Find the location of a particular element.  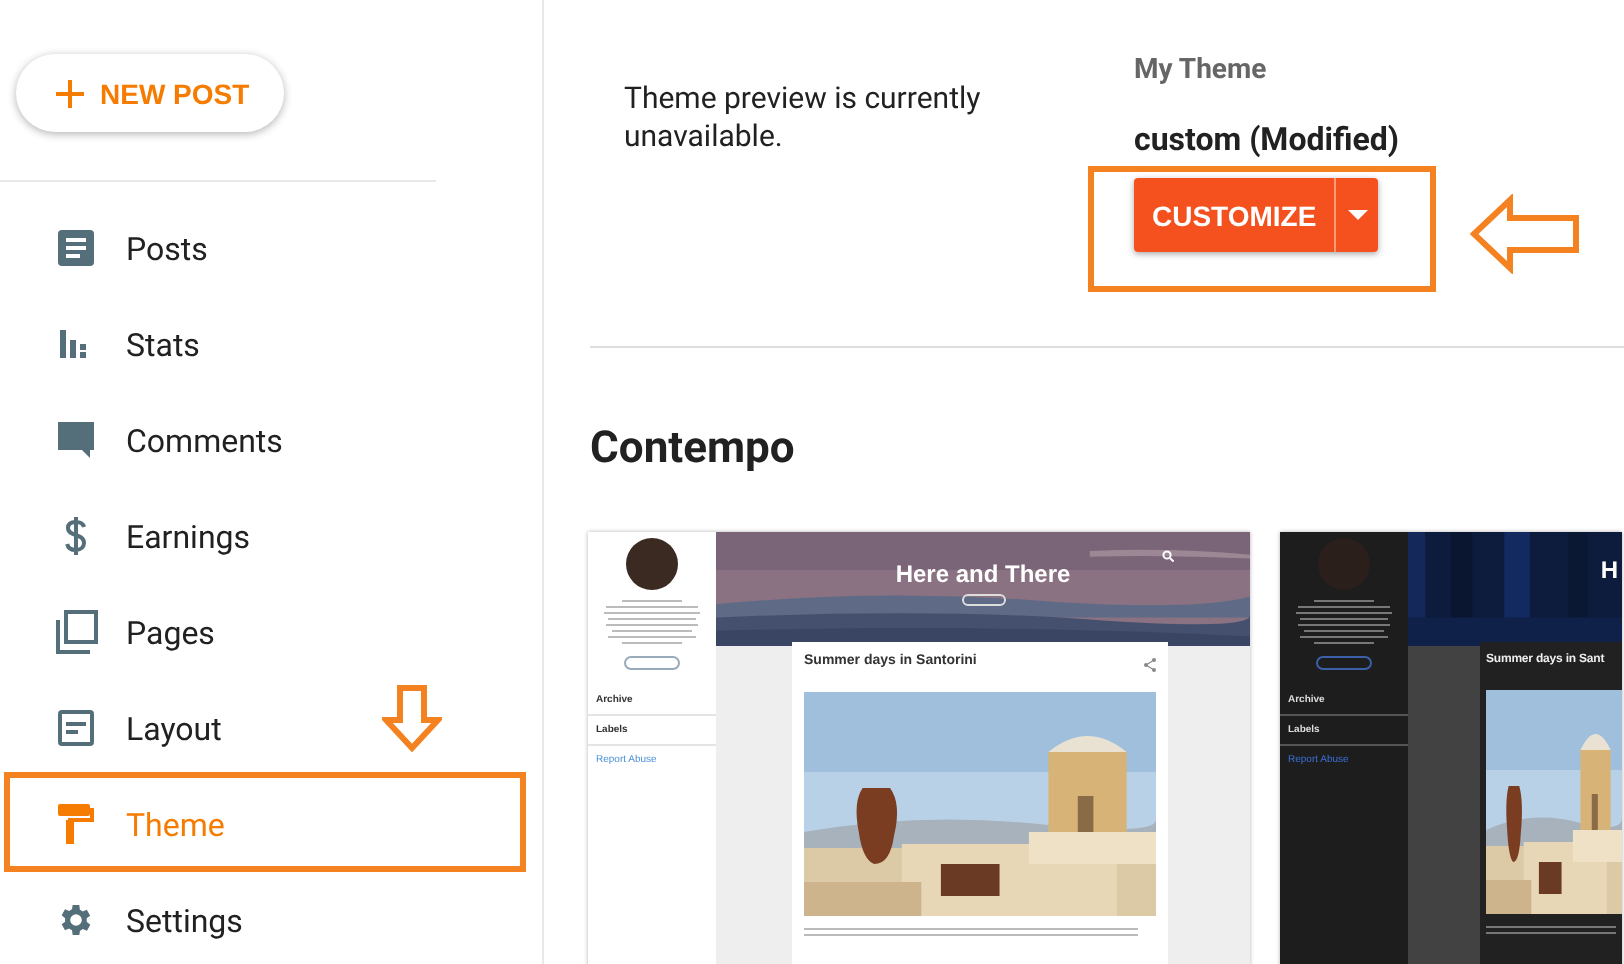

blog-title: H is located at coordinates (1609, 570).